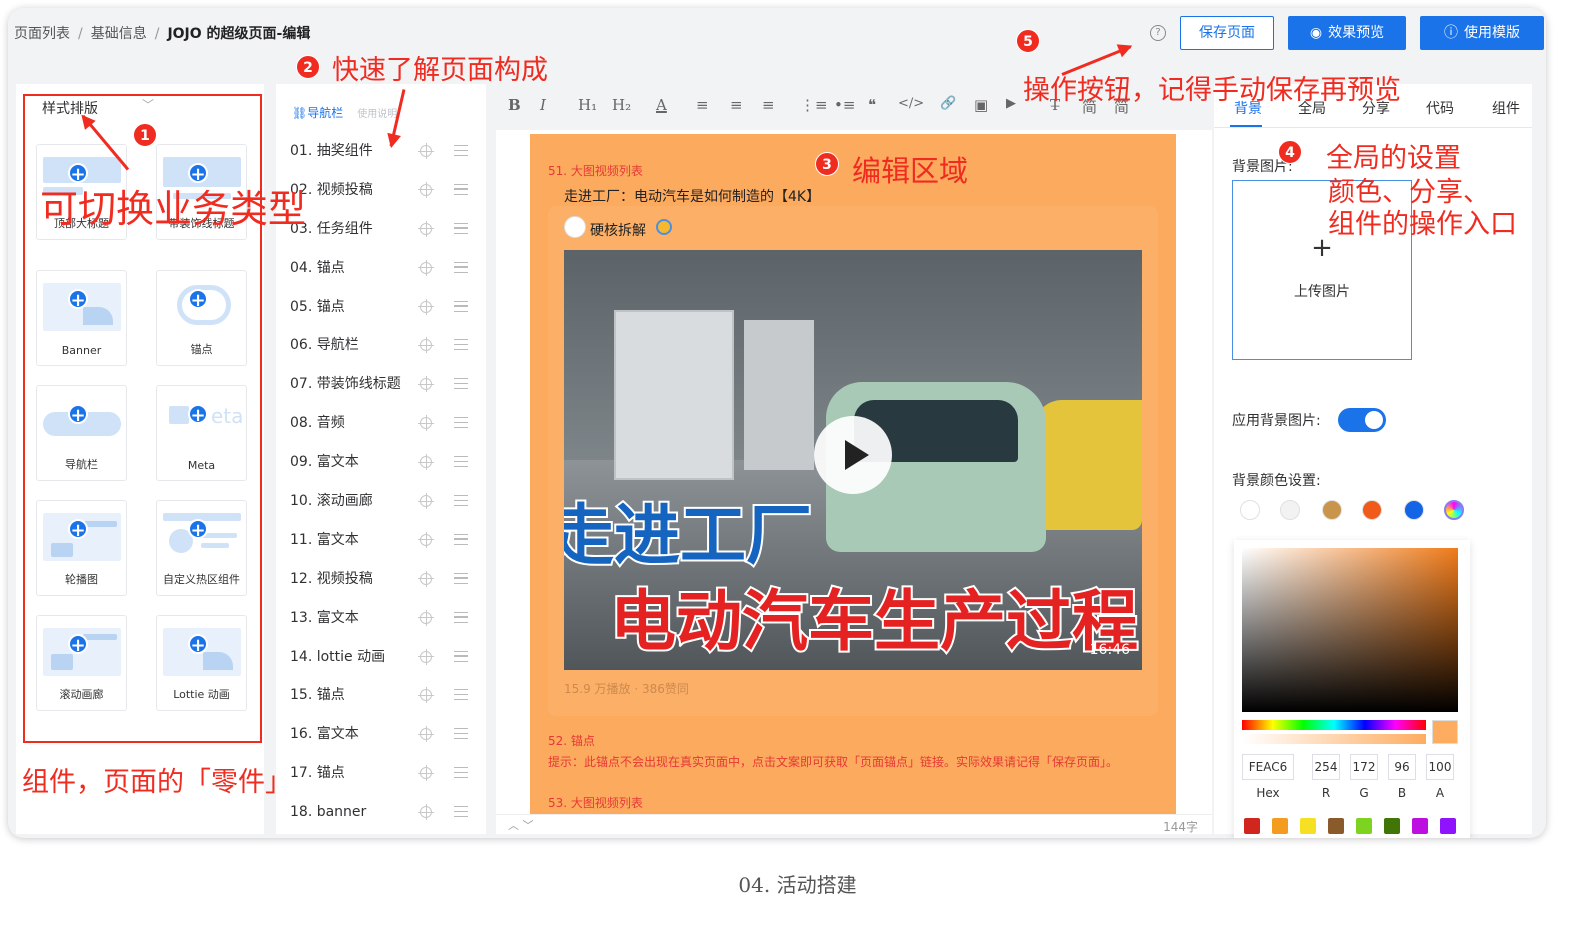 The image size is (1595, 925). I want to click on hue-slider, so click(1334, 725).